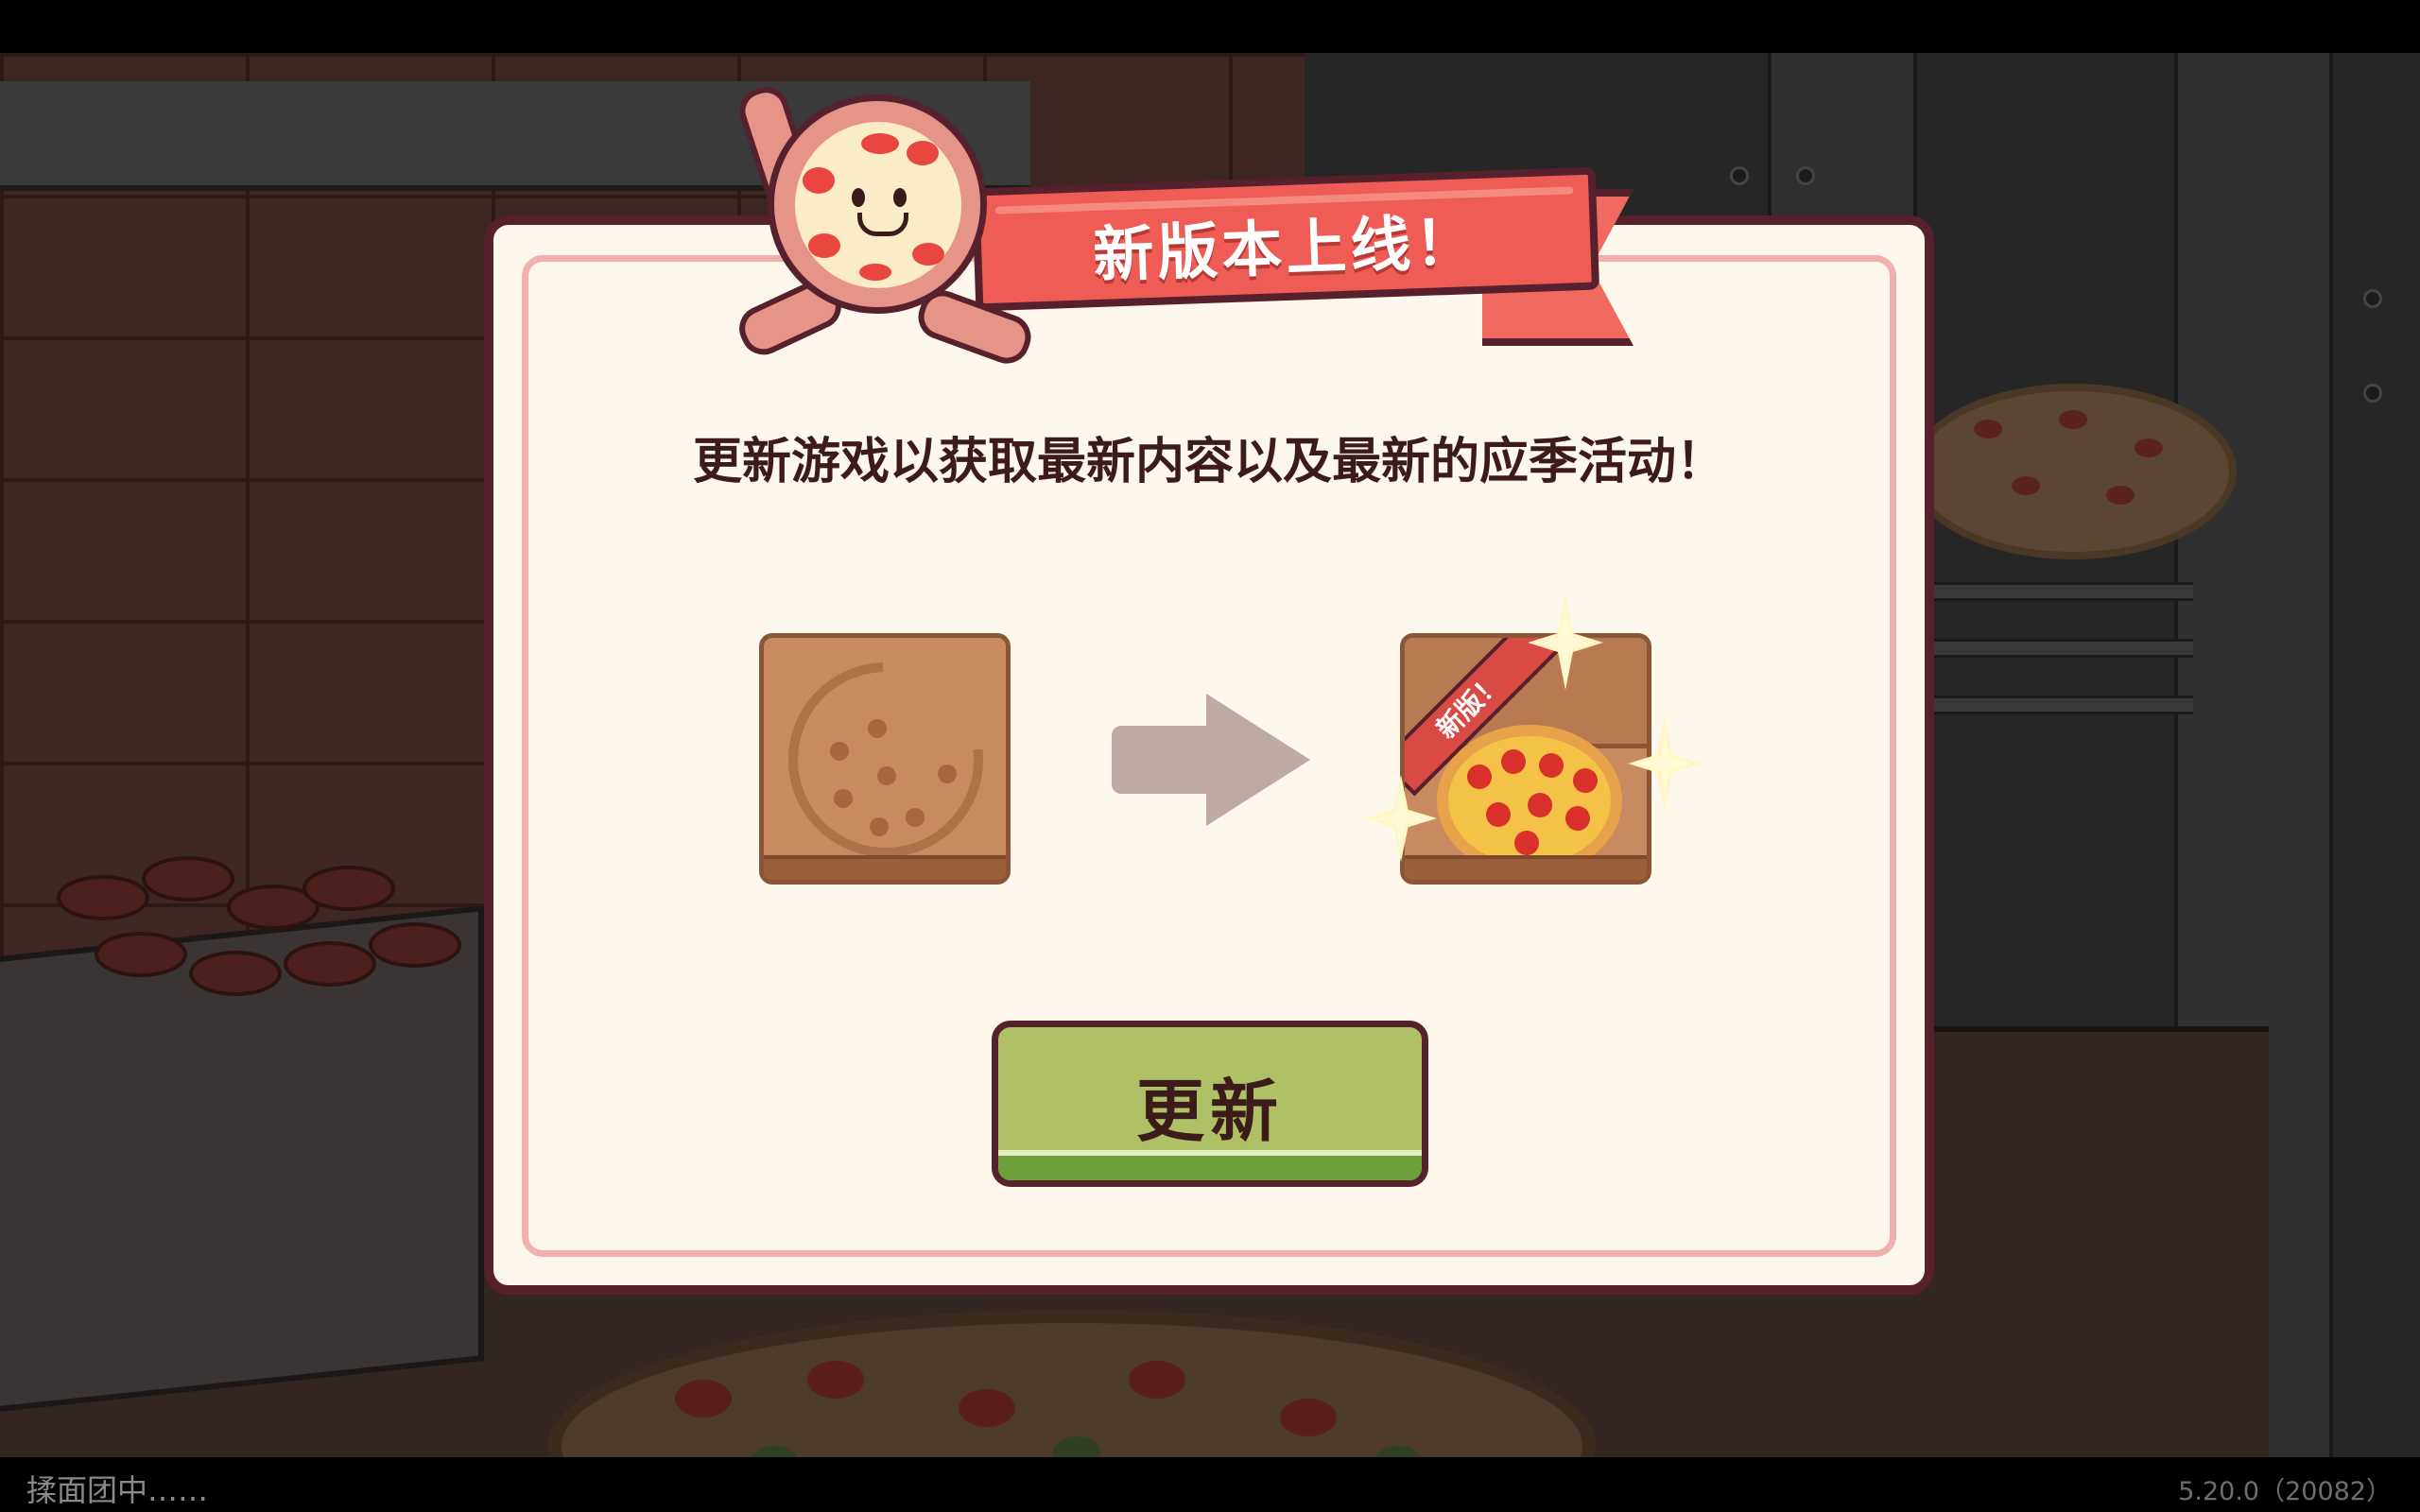 The image size is (2420, 1512). I want to click on title-ribbon: 新版本上线！, so click(1285, 239).